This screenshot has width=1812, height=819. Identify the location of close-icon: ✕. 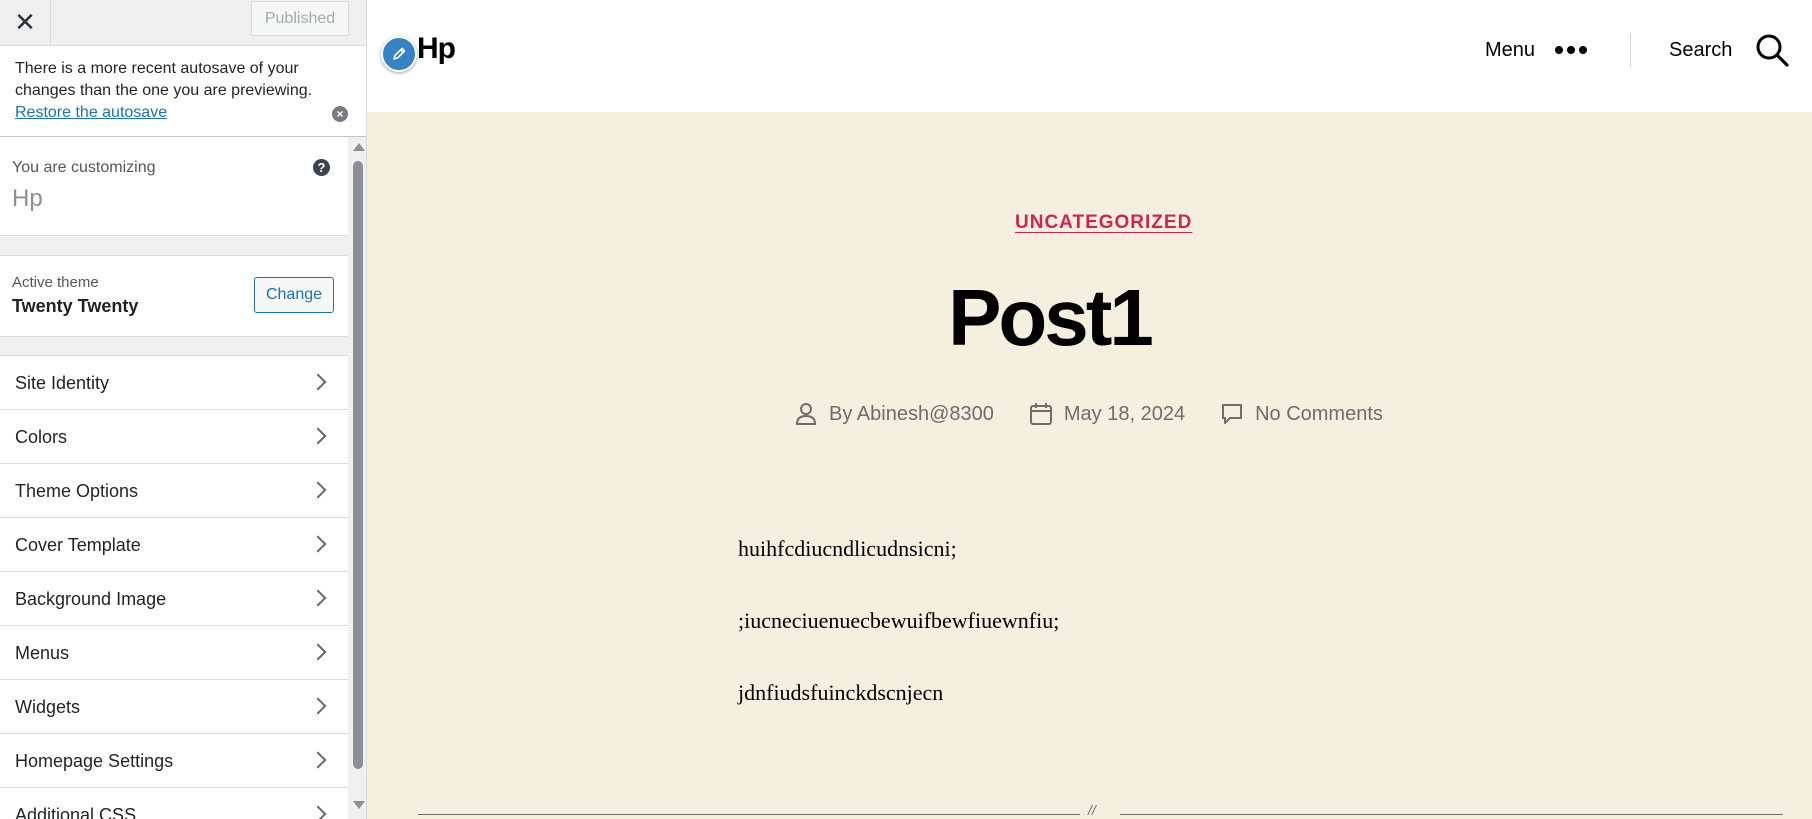
(25, 22).